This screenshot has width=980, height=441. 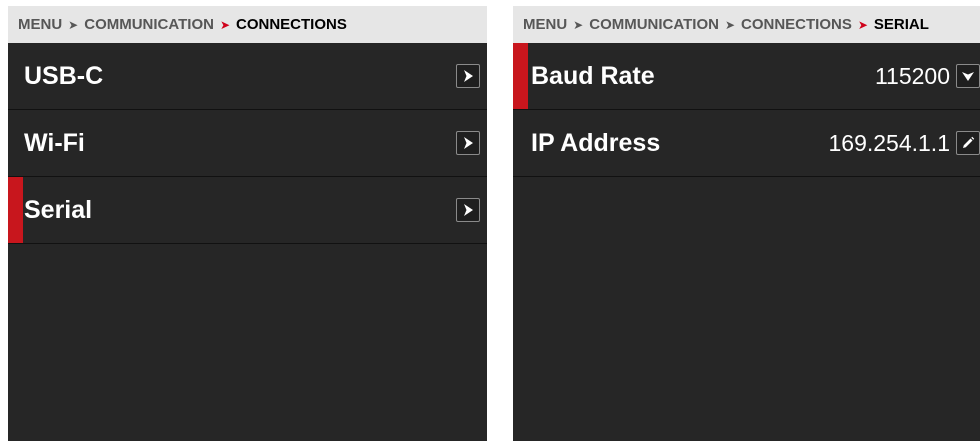 I want to click on menu-item-usb-c: USB-C, so click(x=247, y=76).